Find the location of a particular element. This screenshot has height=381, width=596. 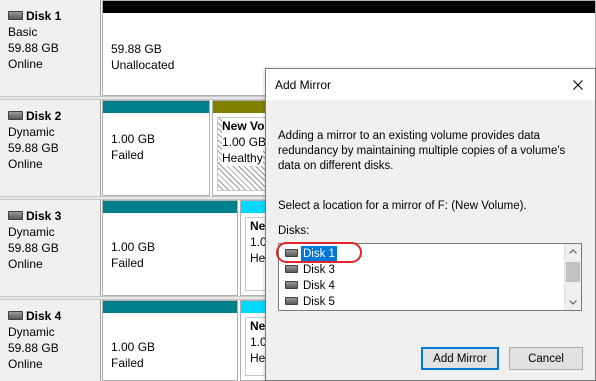

disks-list-items: Disk 1 Disk 3 Disk 4 Disk 5 is located at coordinates (421, 278).